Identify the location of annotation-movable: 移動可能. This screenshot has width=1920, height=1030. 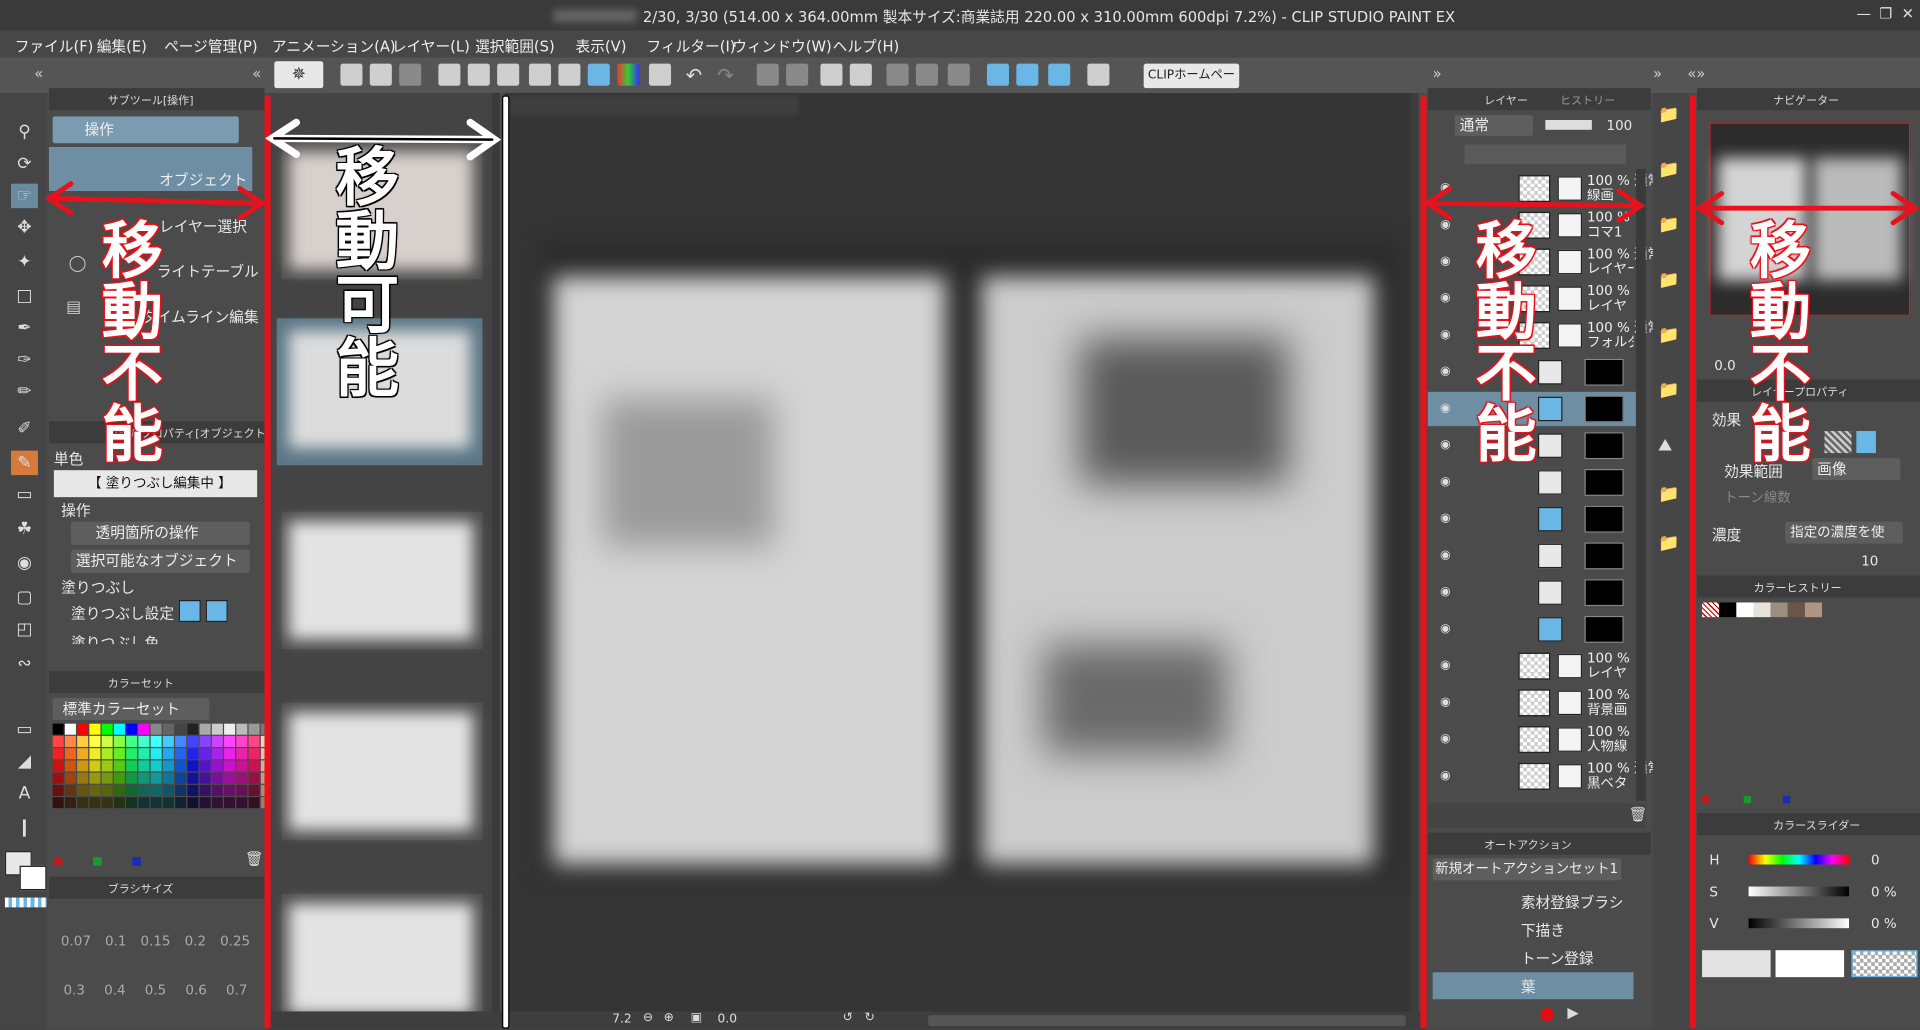
(367, 274).